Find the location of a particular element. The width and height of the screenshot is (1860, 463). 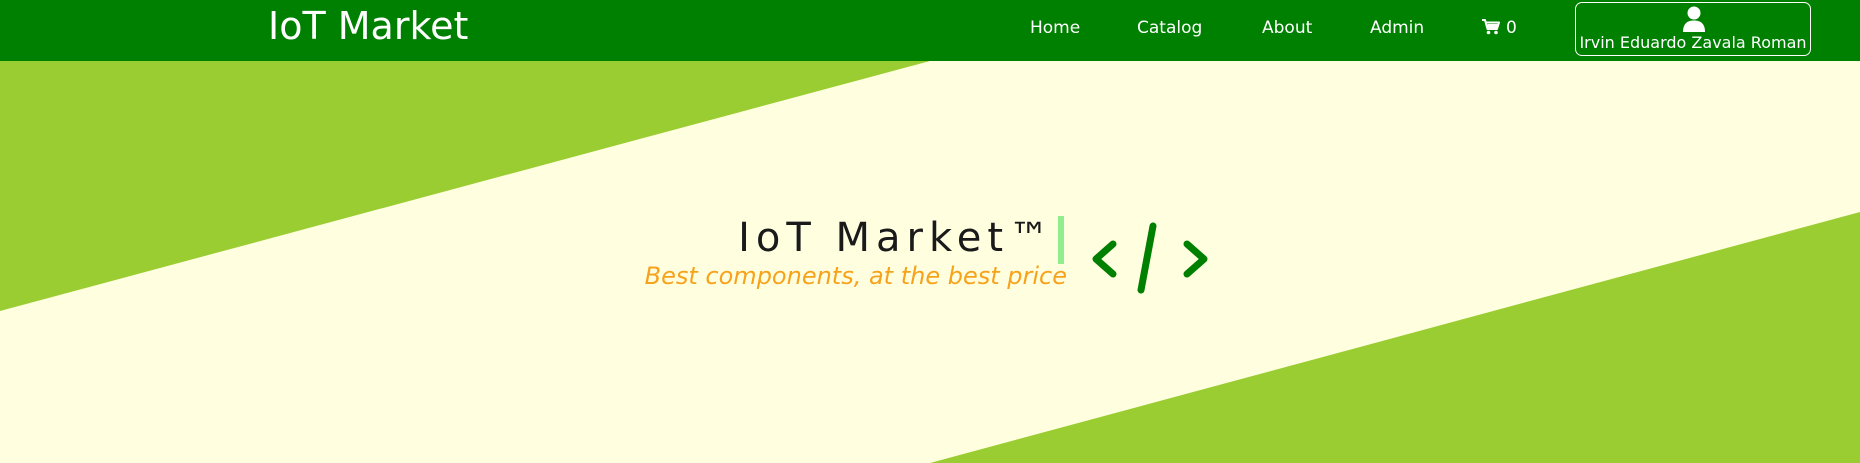

code-icon is located at coordinates (1150, 258).